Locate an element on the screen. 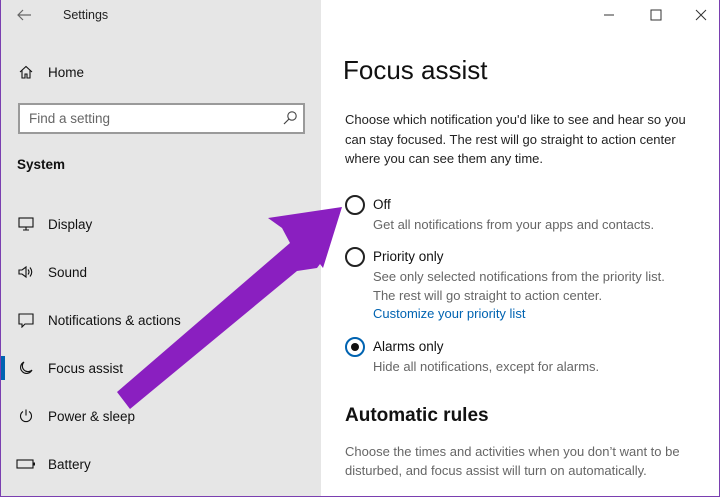  sidebar-item-notifications: Notifications & actions is located at coordinates (161, 320).